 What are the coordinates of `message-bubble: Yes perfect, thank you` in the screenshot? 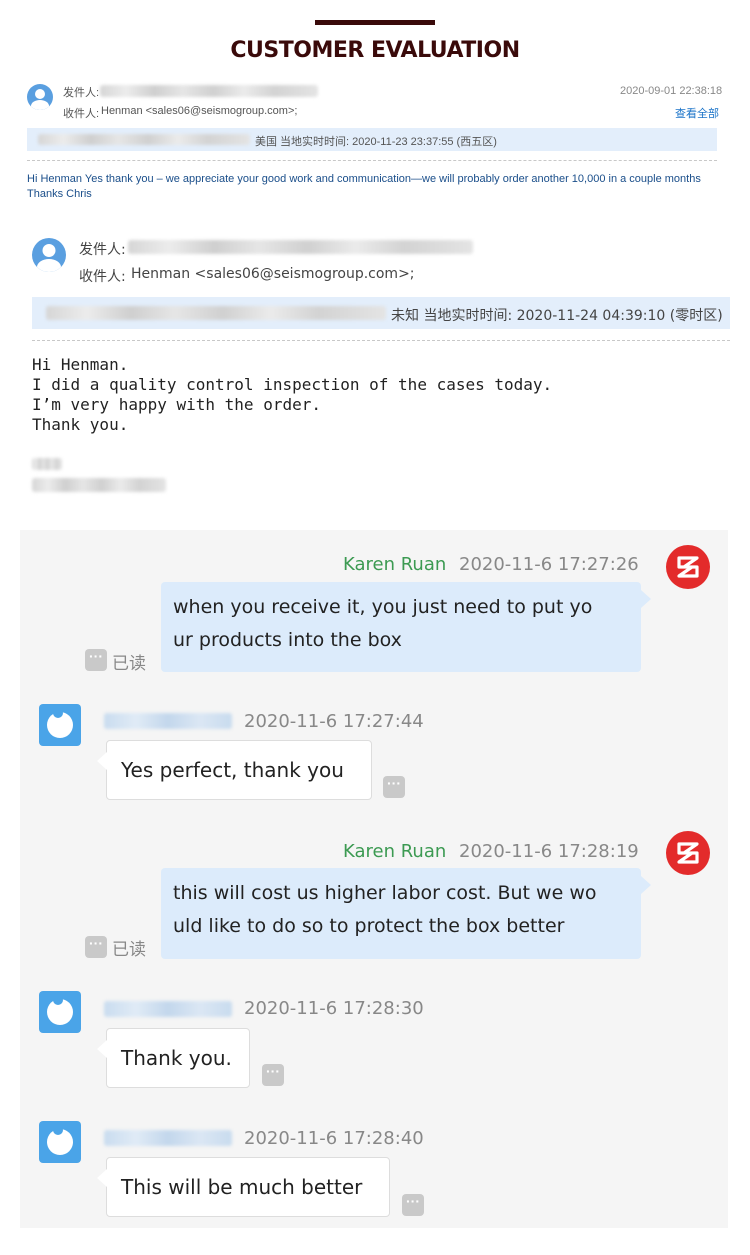 It's located at (239, 770).